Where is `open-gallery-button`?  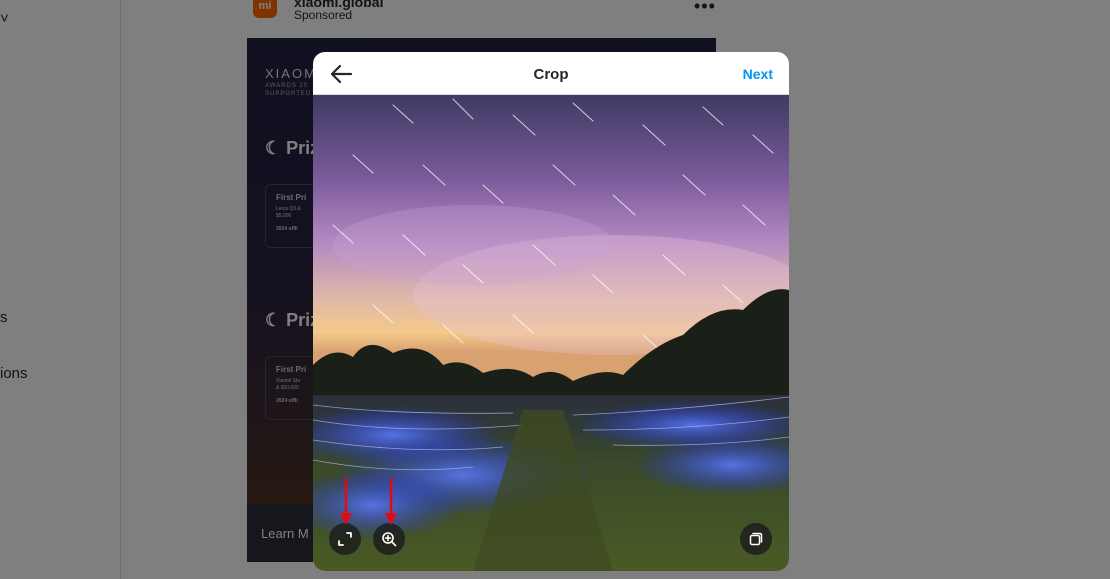 open-gallery-button is located at coordinates (756, 539).